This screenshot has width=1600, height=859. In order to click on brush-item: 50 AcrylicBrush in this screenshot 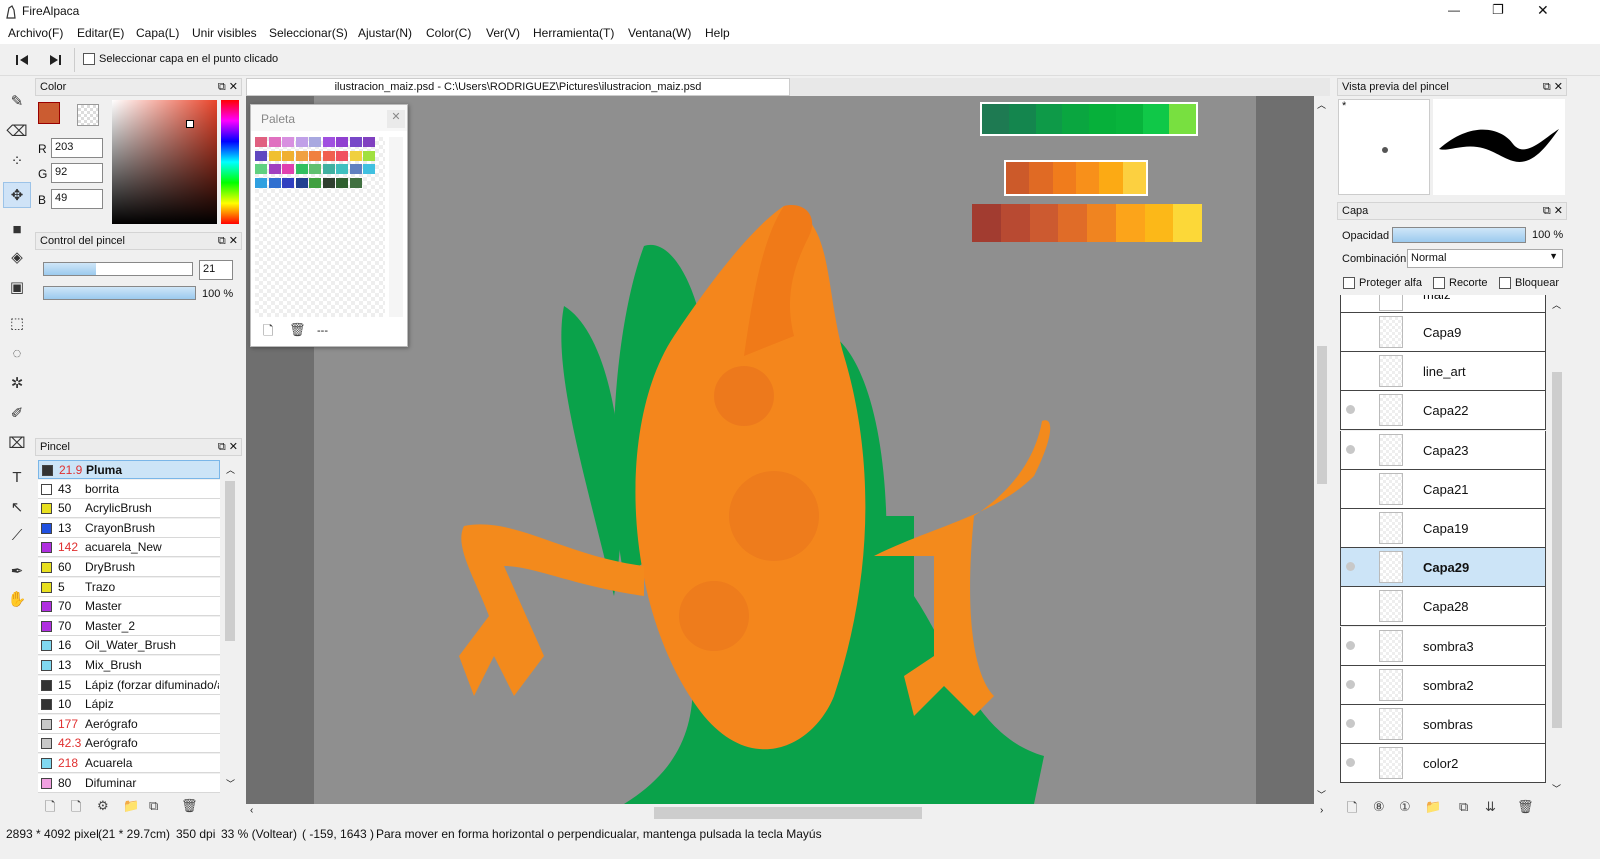, I will do `click(129, 509)`.